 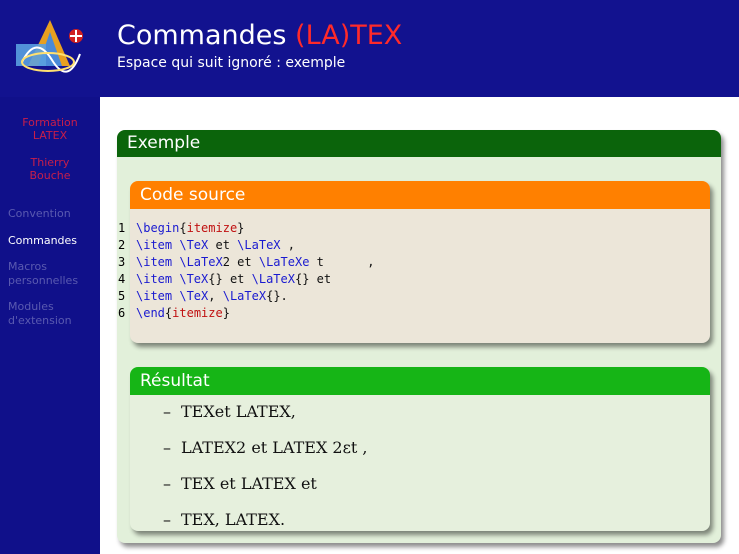 What do you see at coordinates (225, 279) in the screenshot?
I see `code-line: 4 \item \TeX{} et \LaTeX{} et` at bounding box center [225, 279].